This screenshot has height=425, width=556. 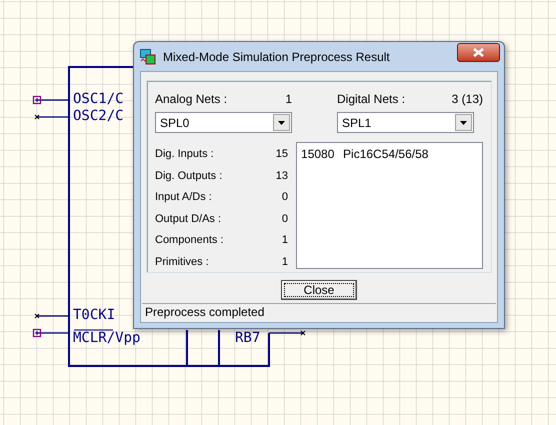 What do you see at coordinates (282, 176) in the screenshot?
I see `stat-value: 13` at bounding box center [282, 176].